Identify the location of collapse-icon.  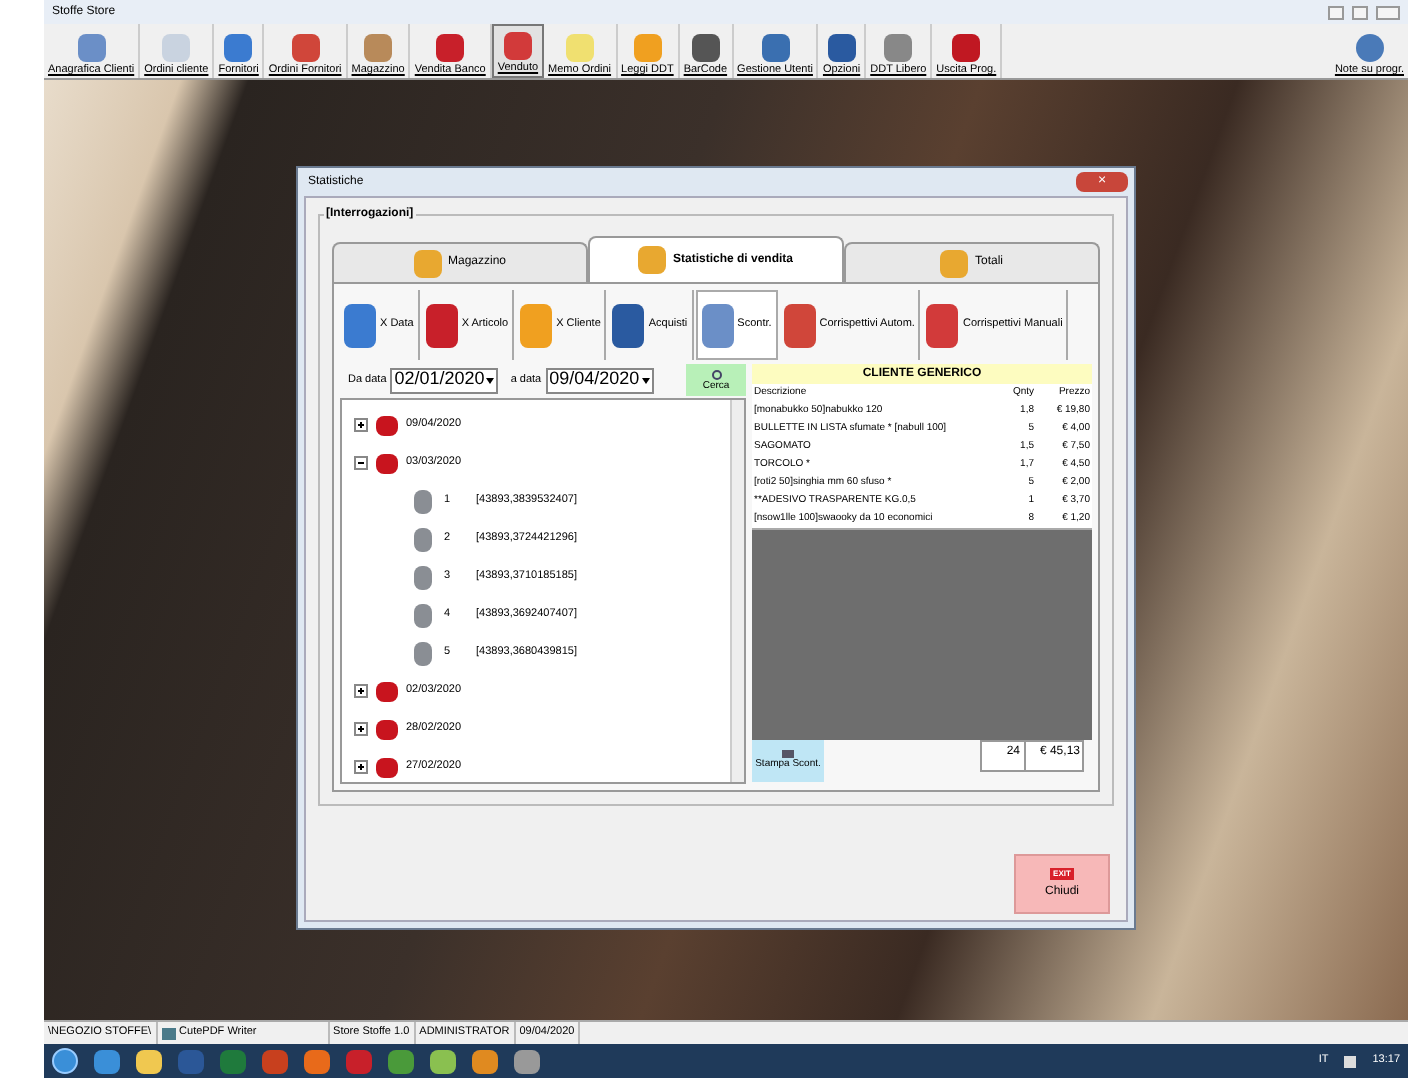
(361, 463).